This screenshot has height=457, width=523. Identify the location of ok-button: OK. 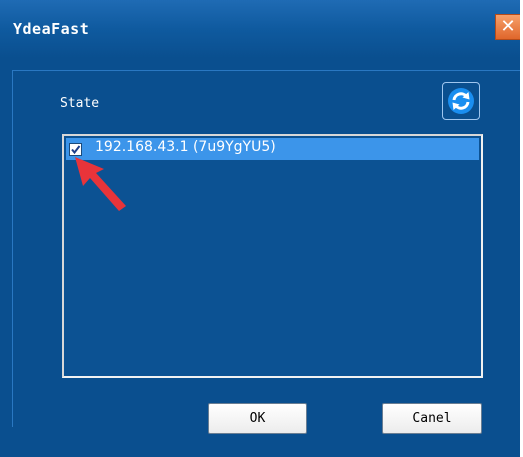
(257, 418).